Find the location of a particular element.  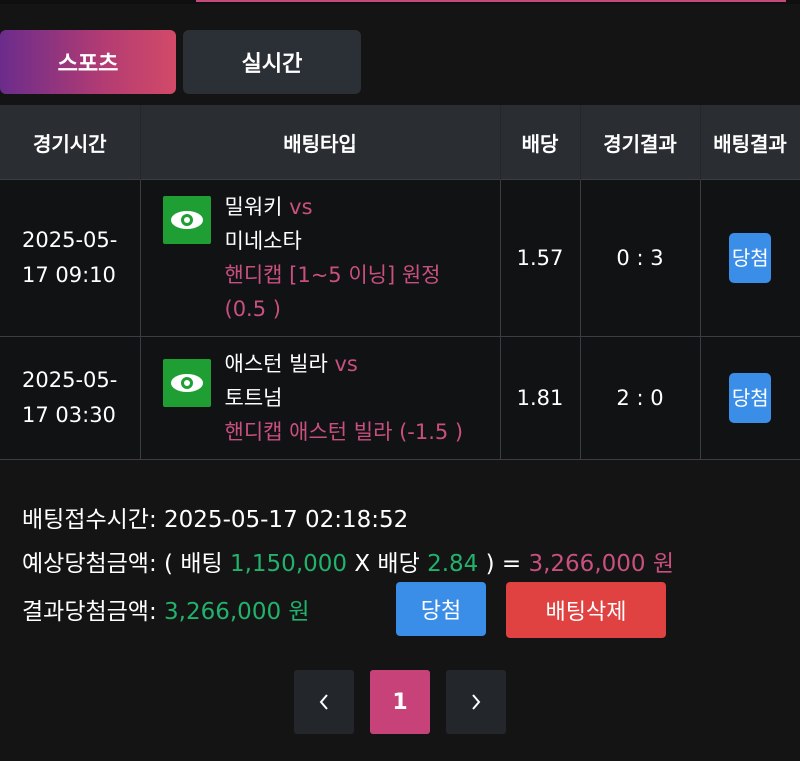

receipt-time-line: 배팅접수시간: 2025-05-17 02:18:52 is located at coordinates (215, 517).